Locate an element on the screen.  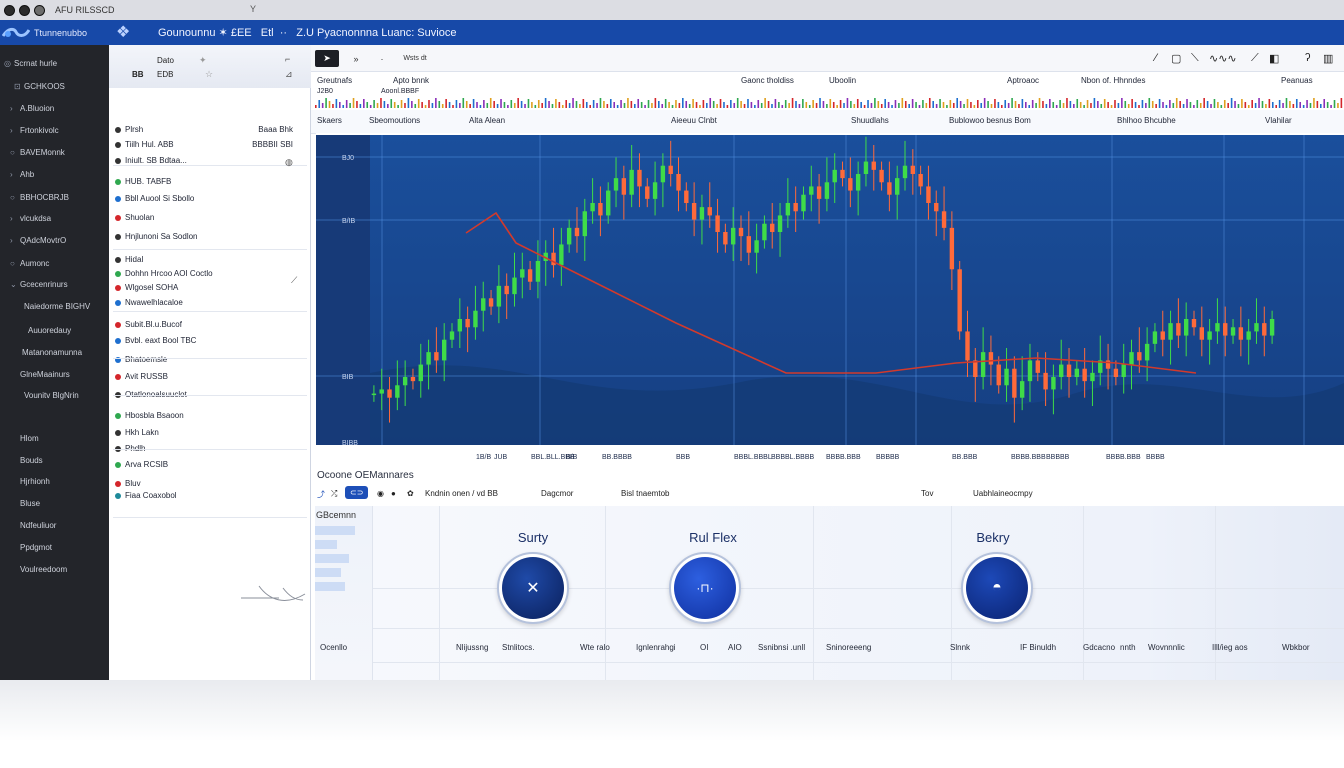
footer-column-label: Sninoreeeng is located at coordinates (848, 647).